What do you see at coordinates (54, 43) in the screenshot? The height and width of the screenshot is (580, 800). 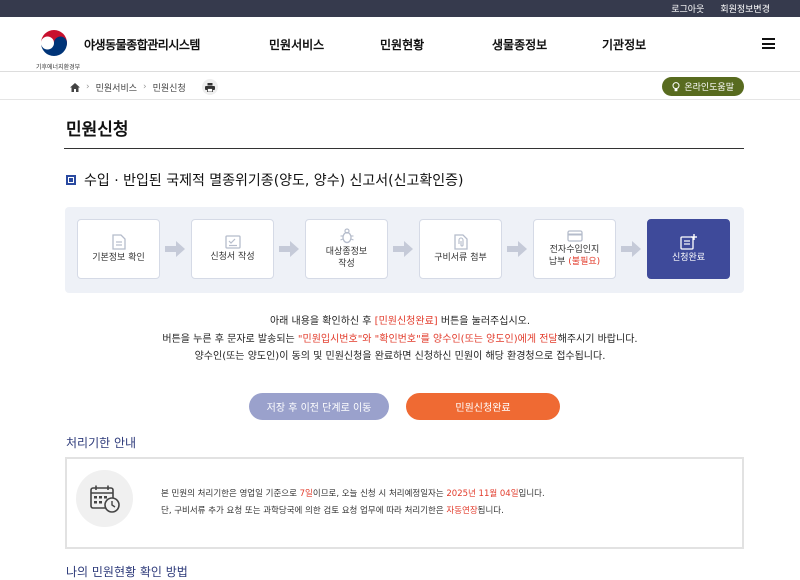 I see `government-emblem-icon` at bounding box center [54, 43].